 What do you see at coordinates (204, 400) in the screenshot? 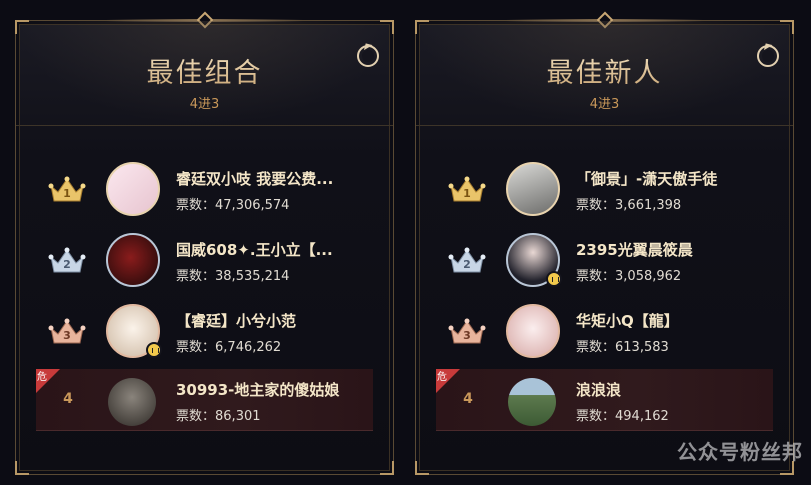
I see `ranking-row-danger: 危 4 30993-地主家的傻姑娘 票数：86,301` at bounding box center [204, 400].